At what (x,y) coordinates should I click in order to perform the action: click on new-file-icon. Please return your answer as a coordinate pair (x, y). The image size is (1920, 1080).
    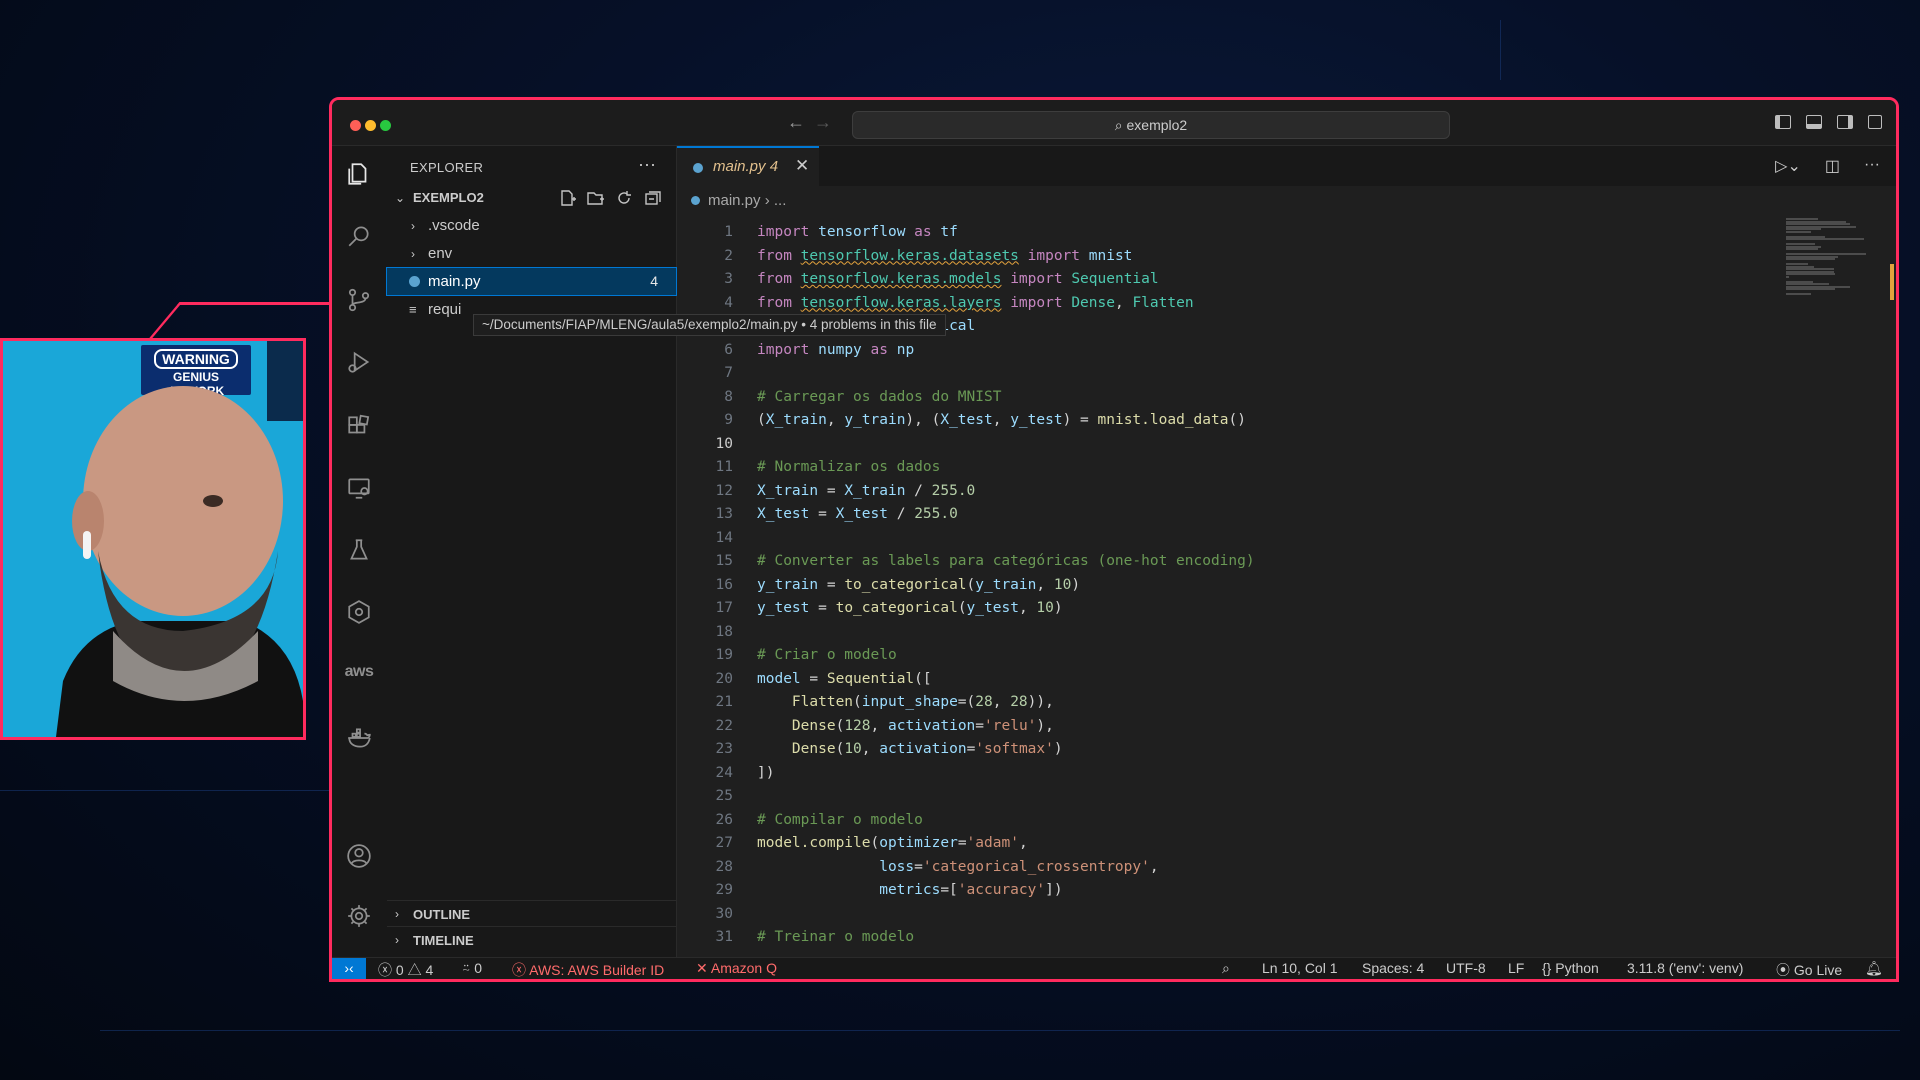
    Looking at the image, I should click on (568, 198).